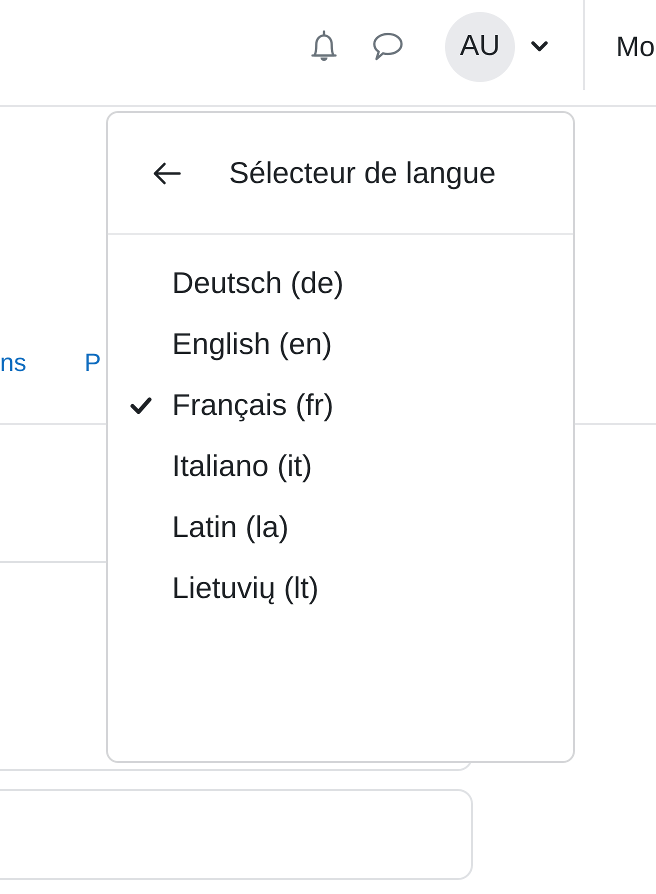  I want to click on notification-bell-icon, so click(324, 46).